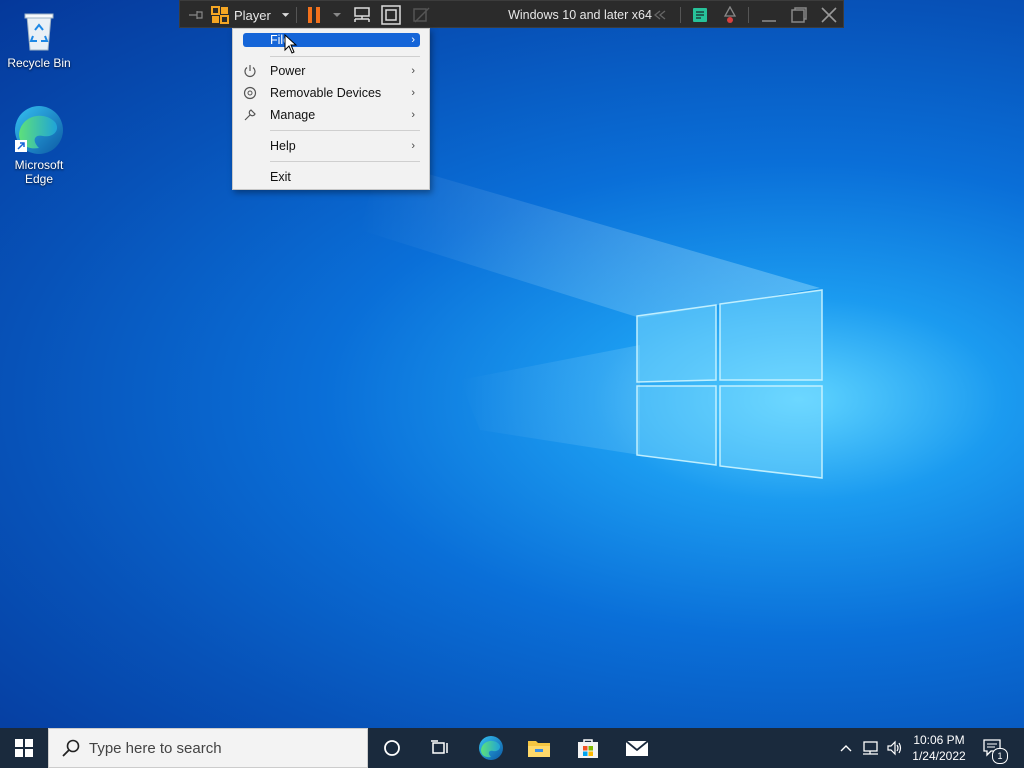 This screenshot has width=1024, height=768. Describe the element at coordinates (1000, 756) in the screenshot. I see `notification-count-badge: 1` at that location.